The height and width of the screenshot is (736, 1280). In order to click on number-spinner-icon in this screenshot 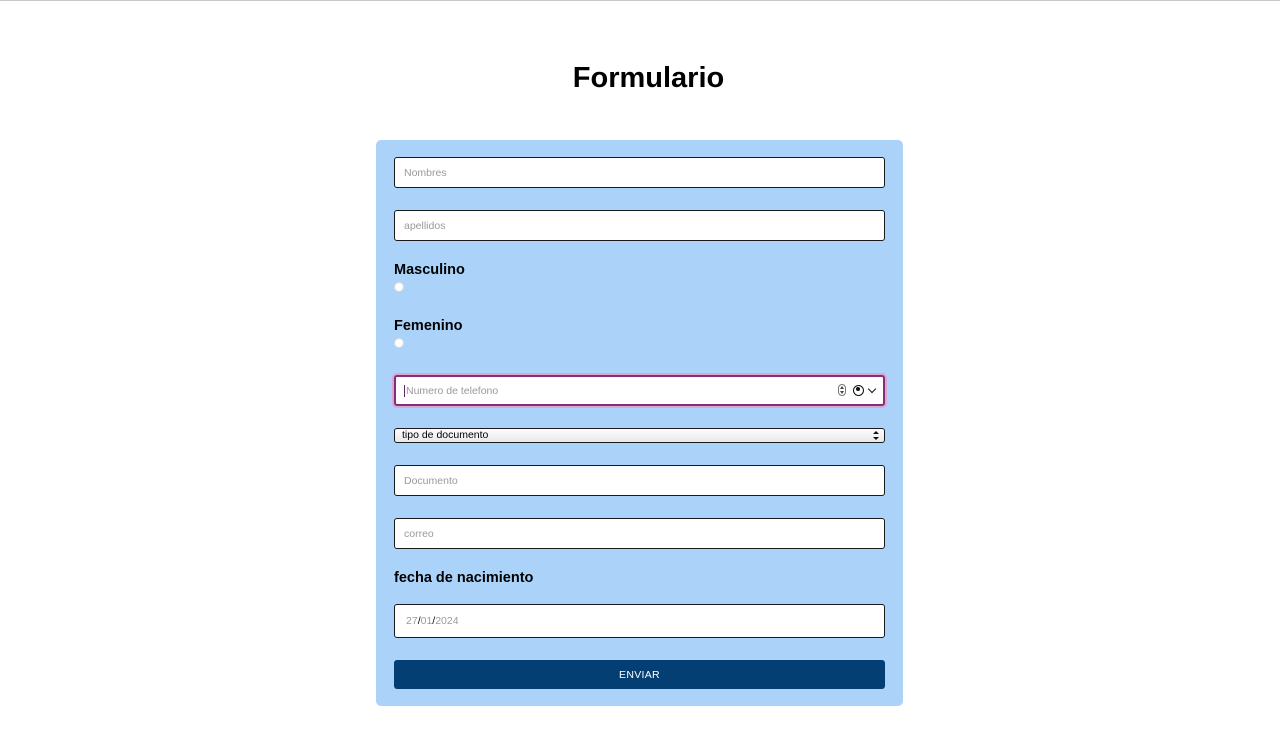, I will do `click(842, 390)`.